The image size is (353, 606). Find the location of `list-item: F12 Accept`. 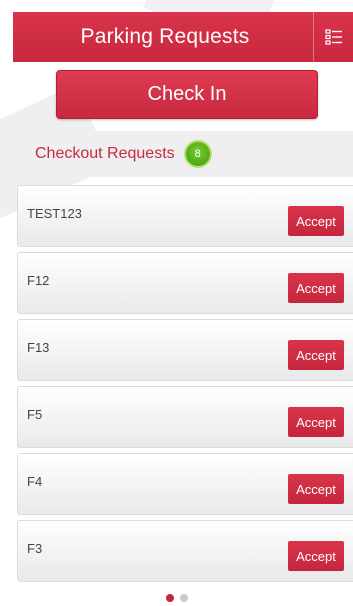

list-item: F12 Accept is located at coordinates (185, 283).